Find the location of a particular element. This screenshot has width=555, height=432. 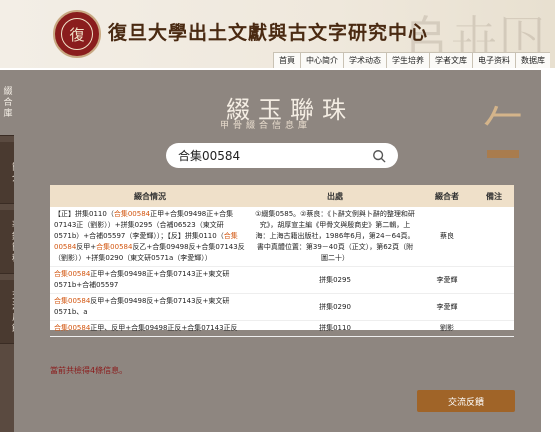

search-bar: 合集00584 is located at coordinates (282, 155).